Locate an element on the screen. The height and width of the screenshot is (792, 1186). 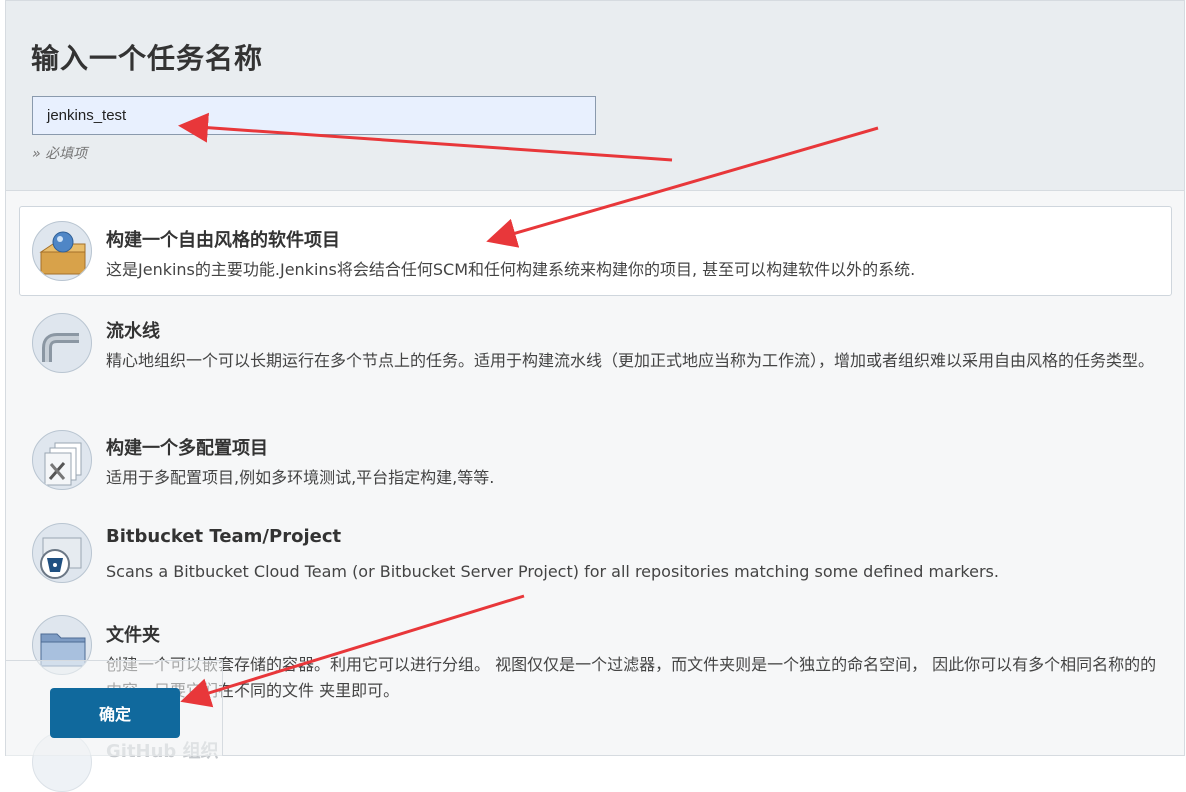
ok-button: 确定 is located at coordinates (115, 713).